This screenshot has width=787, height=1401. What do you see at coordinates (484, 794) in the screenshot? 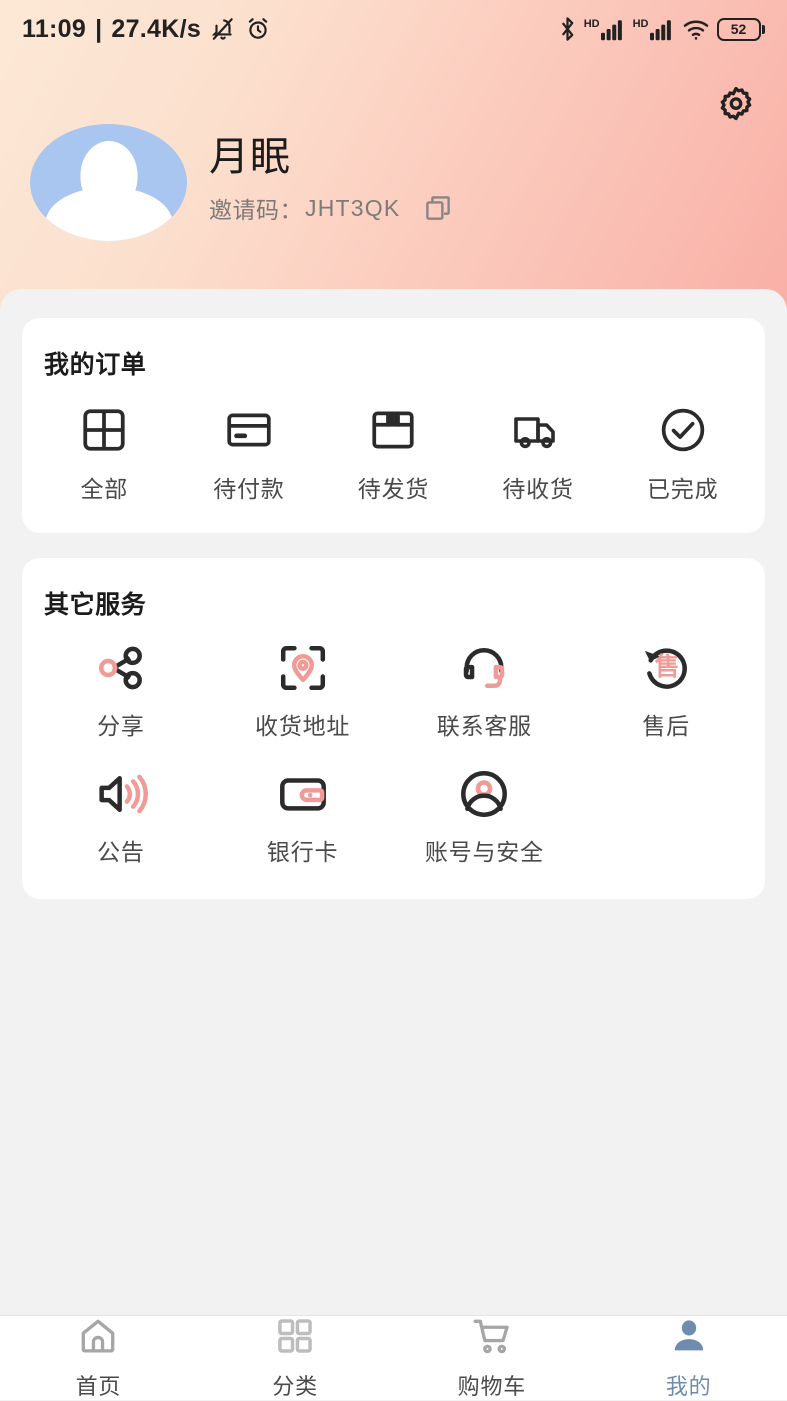
I see `account-security-icon` at bounding box center [484, 794].